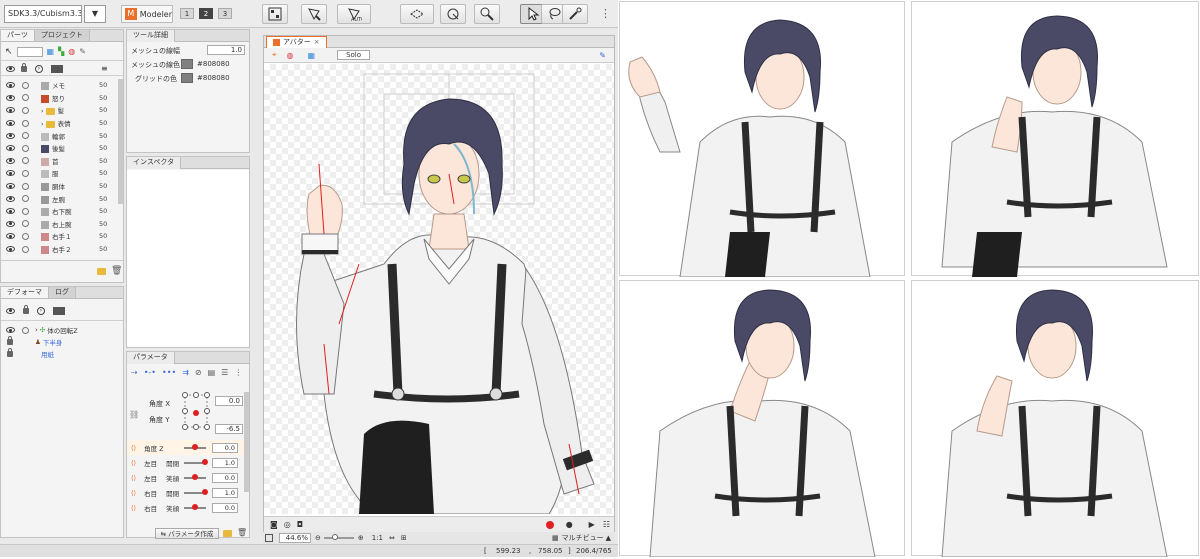 The image size is (1200, 559). What do you see at coordinates (59, 135) in the screenshot?
I see `parts-row: 輪郭 50` at bounding box center [59, 135].